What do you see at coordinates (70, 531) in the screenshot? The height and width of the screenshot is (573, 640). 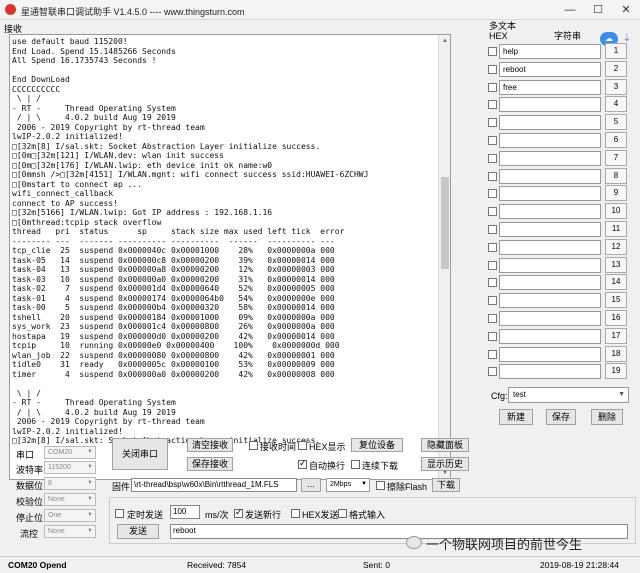 I see `flow-select: None ▼` at bounding box center [70, 531].